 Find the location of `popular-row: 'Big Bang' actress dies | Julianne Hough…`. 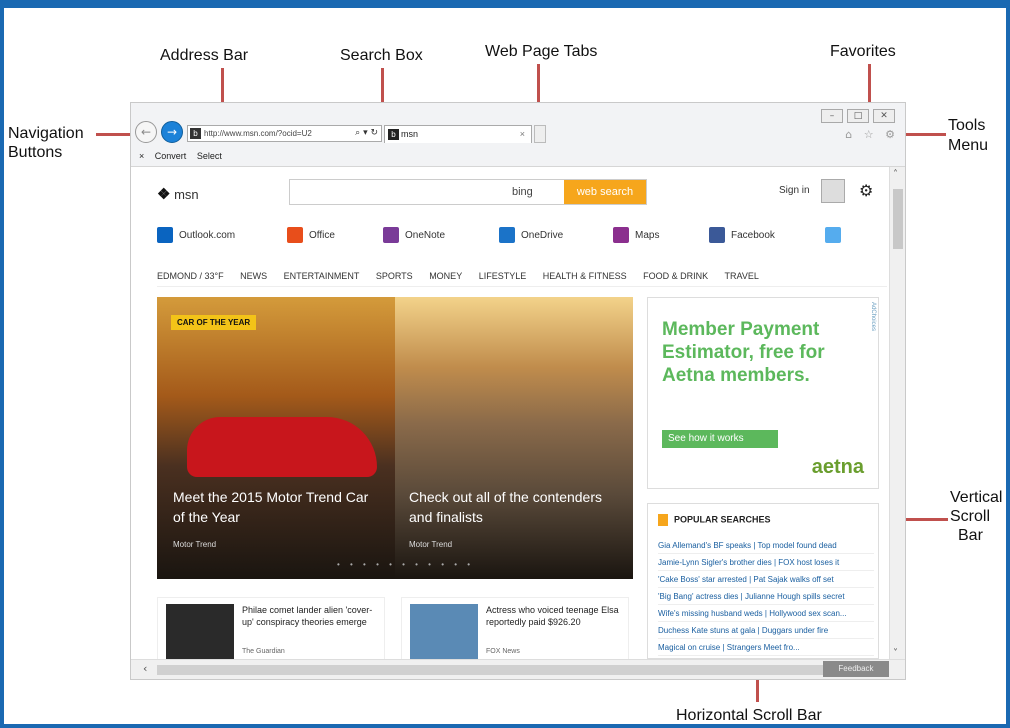

popular-row: 'Big Bang' actress dies | Julianne Hough… is located at coordinates (766, 597).